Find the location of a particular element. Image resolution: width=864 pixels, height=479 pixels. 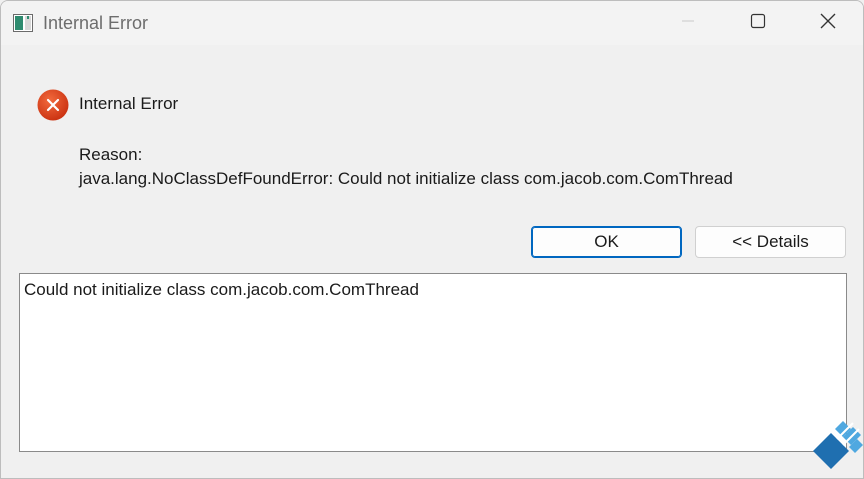

error-icon is located at coordinates (53, 105).